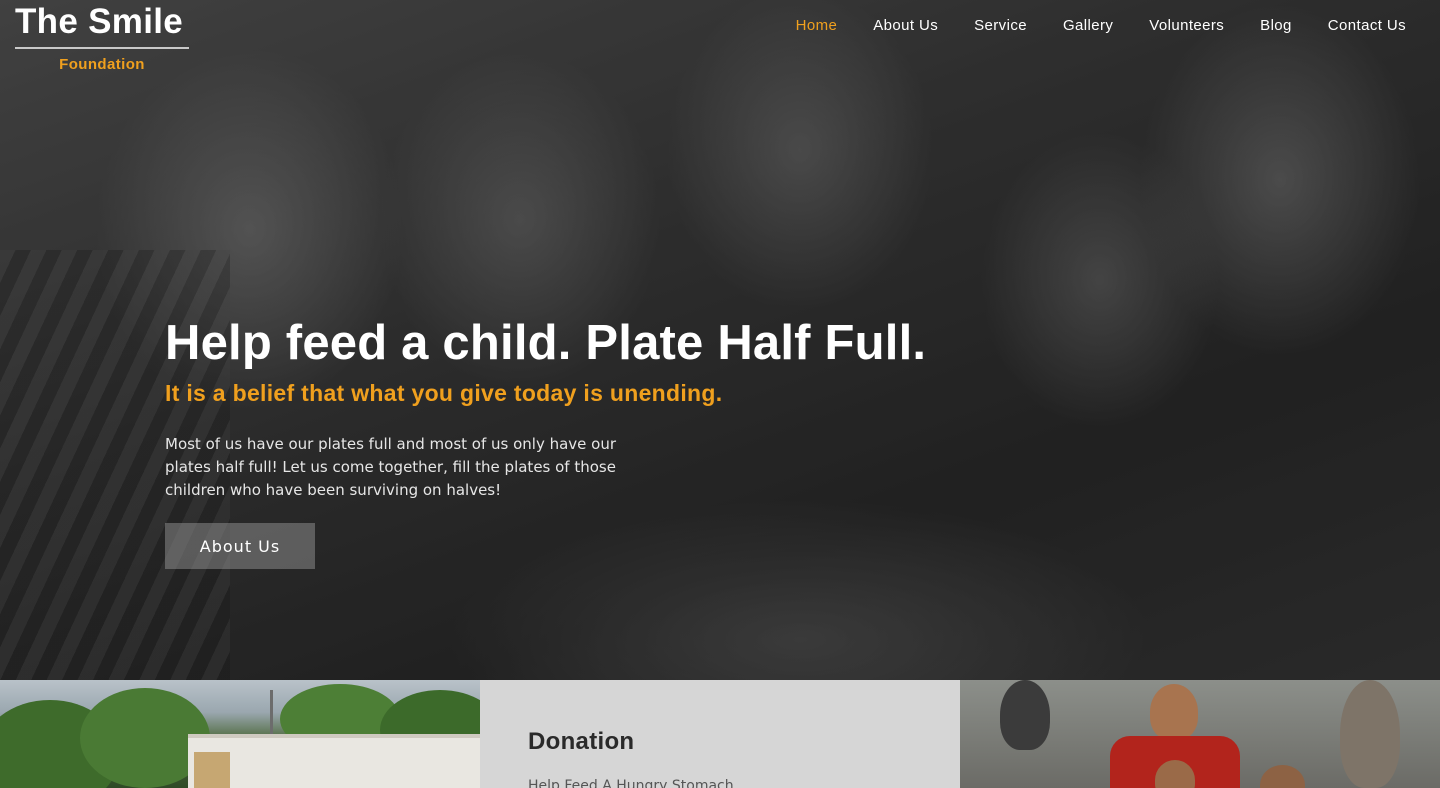  I want to click on nav-item-service: Service, so click(1000, 26).